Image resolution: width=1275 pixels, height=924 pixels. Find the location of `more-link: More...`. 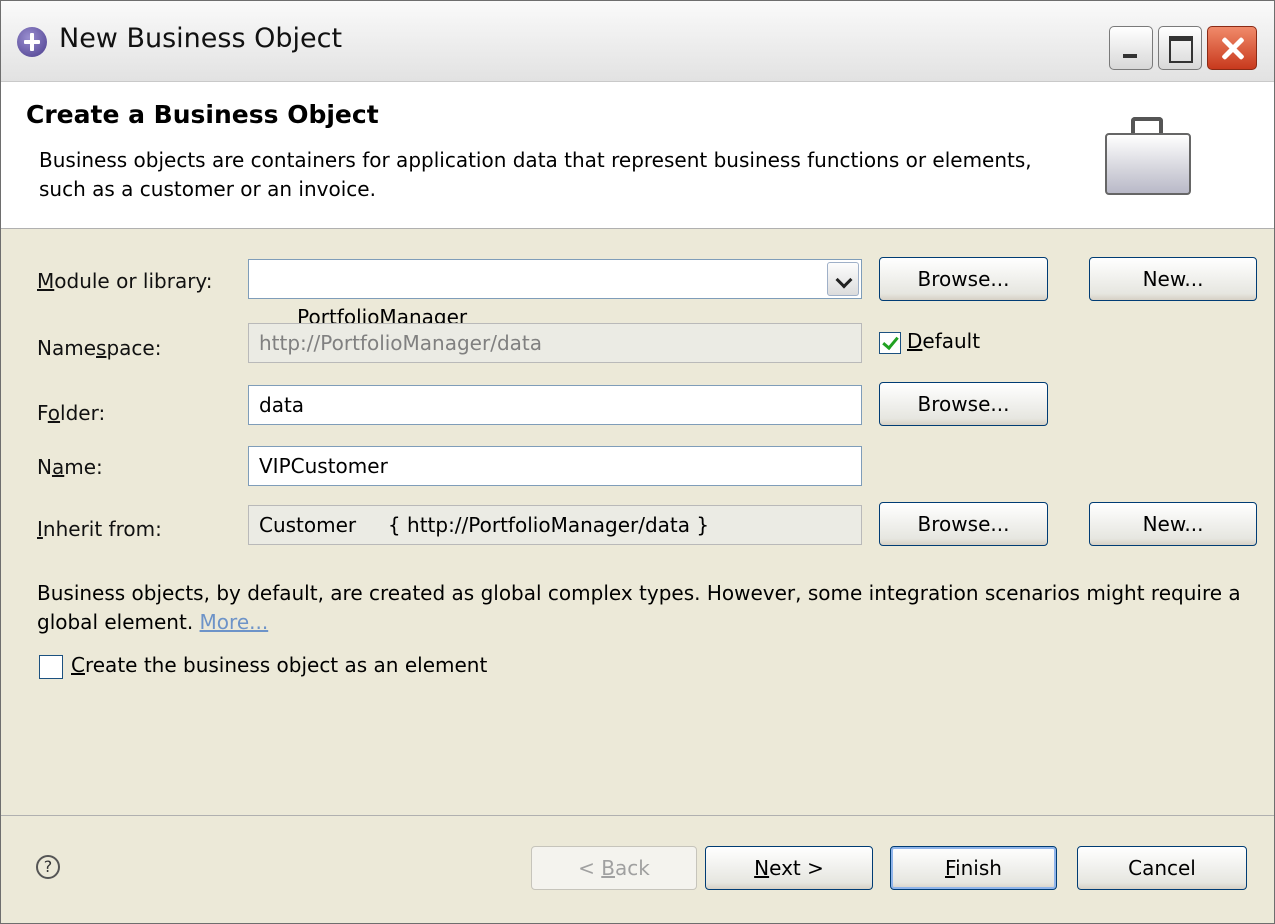

more-link: More... is located at coordinates (234, 622).